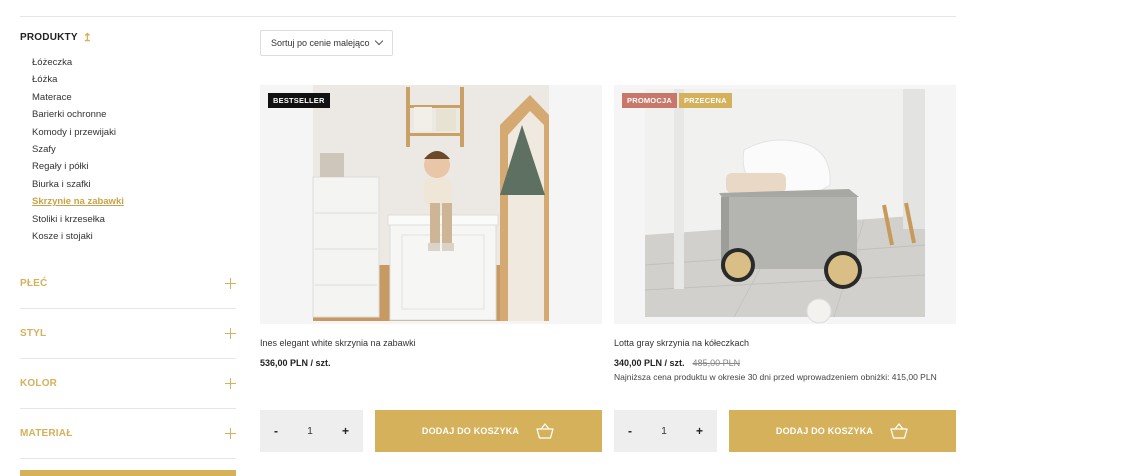 This screenshot has width=1134, height=476. What do you see at coordinates (128, 132) in the screenshot?
I see `category-item: Komody i przewijaki` at bounding box center [128, 132].